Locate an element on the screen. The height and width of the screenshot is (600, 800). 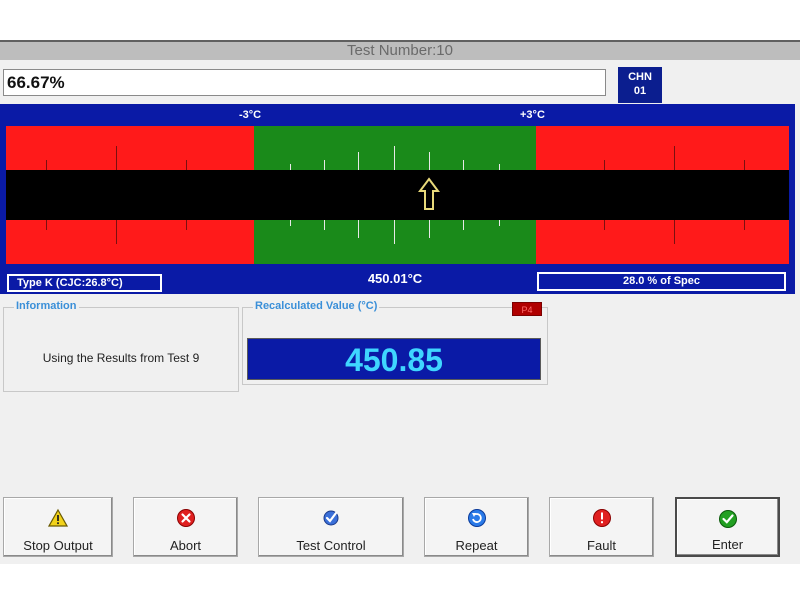
deviation-pointer-icon is located at coordinates (429, 193).